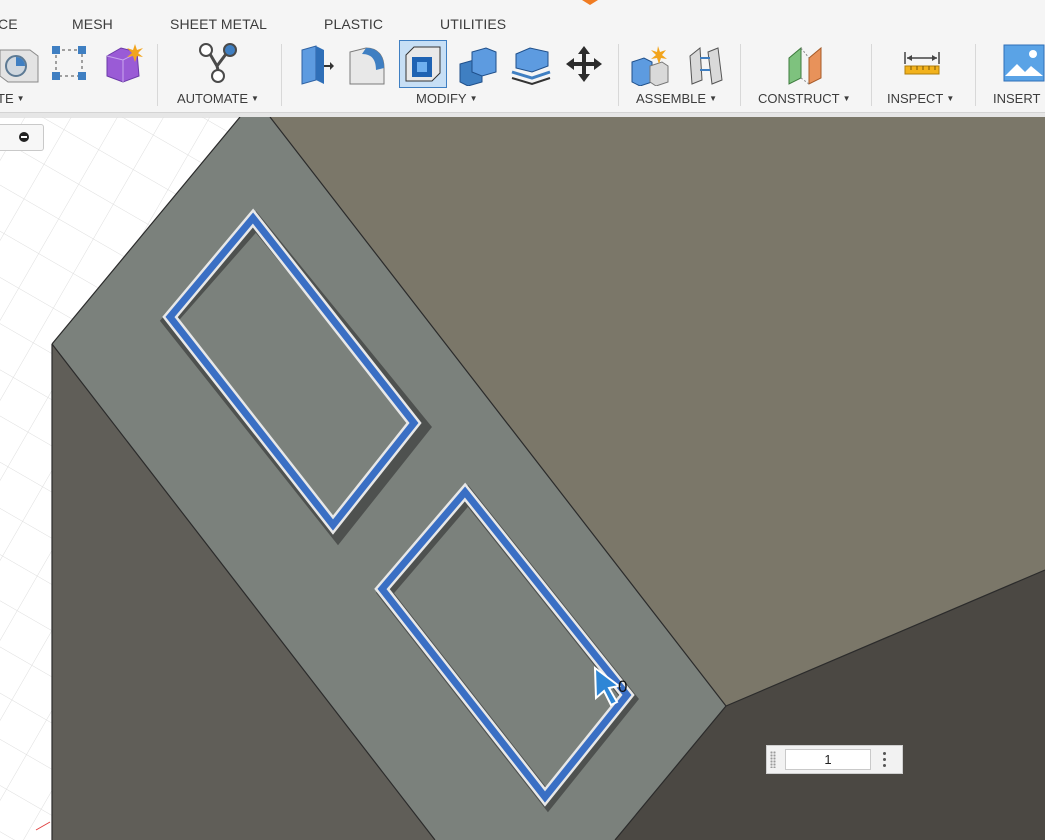  I want to click on tab-sheet-metal: SHEET METAL, so click(218, 24).